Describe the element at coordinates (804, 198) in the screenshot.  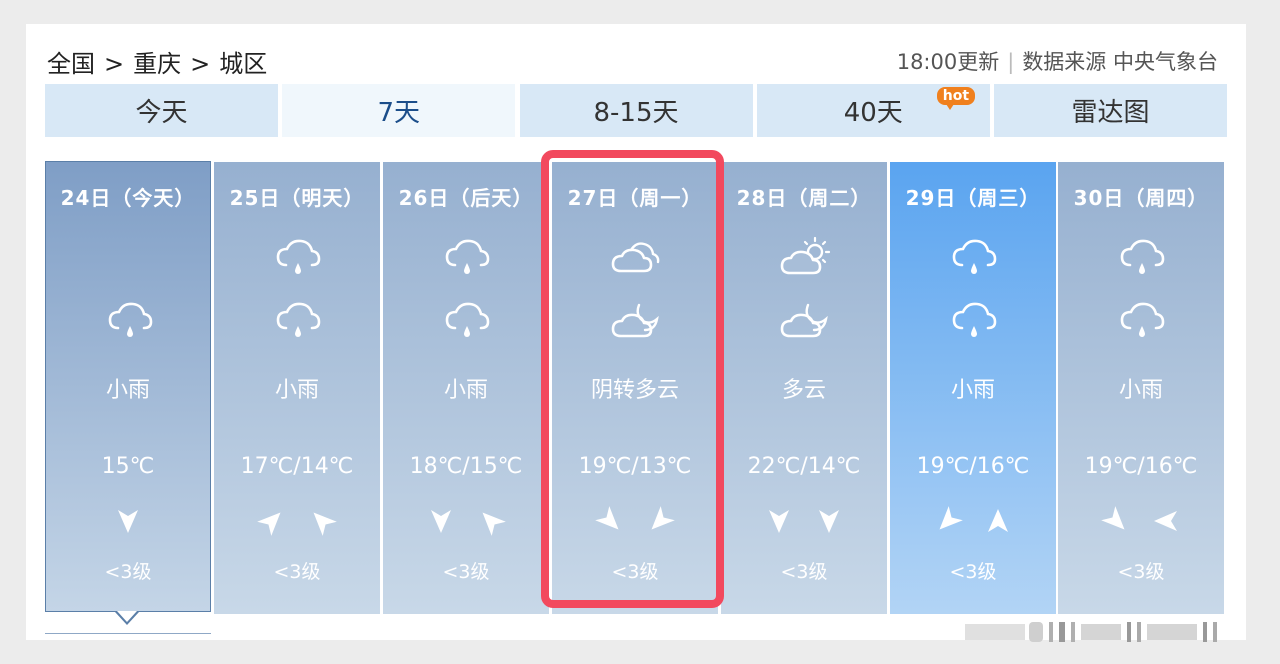
I see `day-date: 28日（周二）` at that location.